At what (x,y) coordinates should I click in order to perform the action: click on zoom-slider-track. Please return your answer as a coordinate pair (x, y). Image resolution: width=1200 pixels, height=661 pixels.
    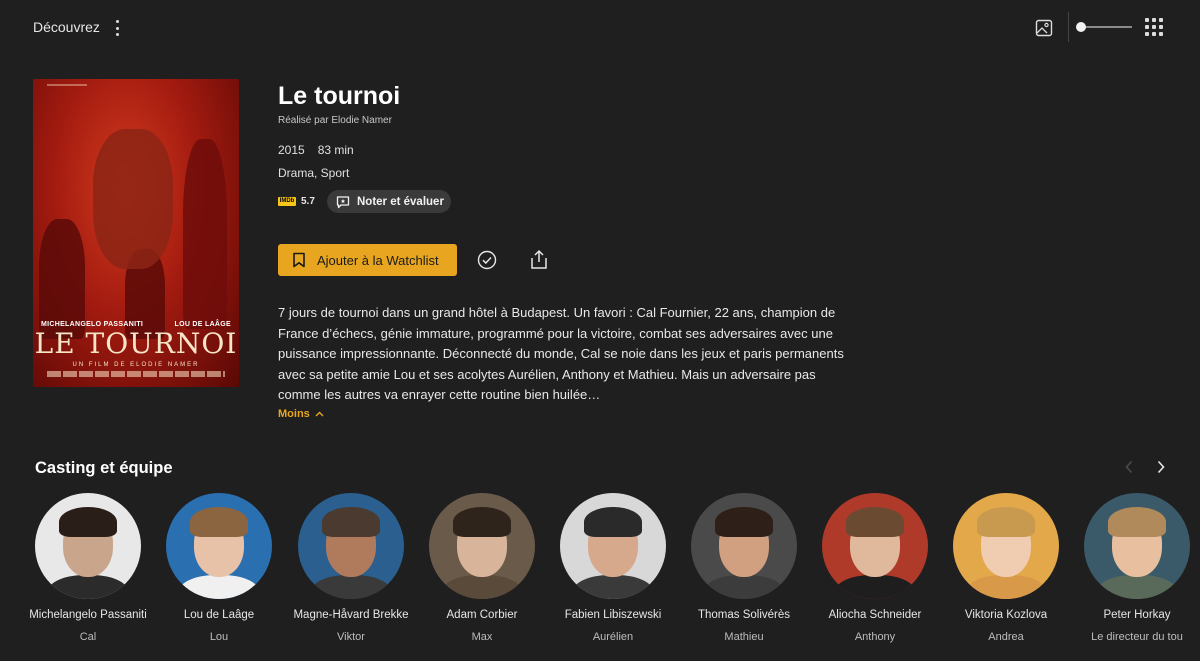
    Looking at the image, I should click on (1106, 27).